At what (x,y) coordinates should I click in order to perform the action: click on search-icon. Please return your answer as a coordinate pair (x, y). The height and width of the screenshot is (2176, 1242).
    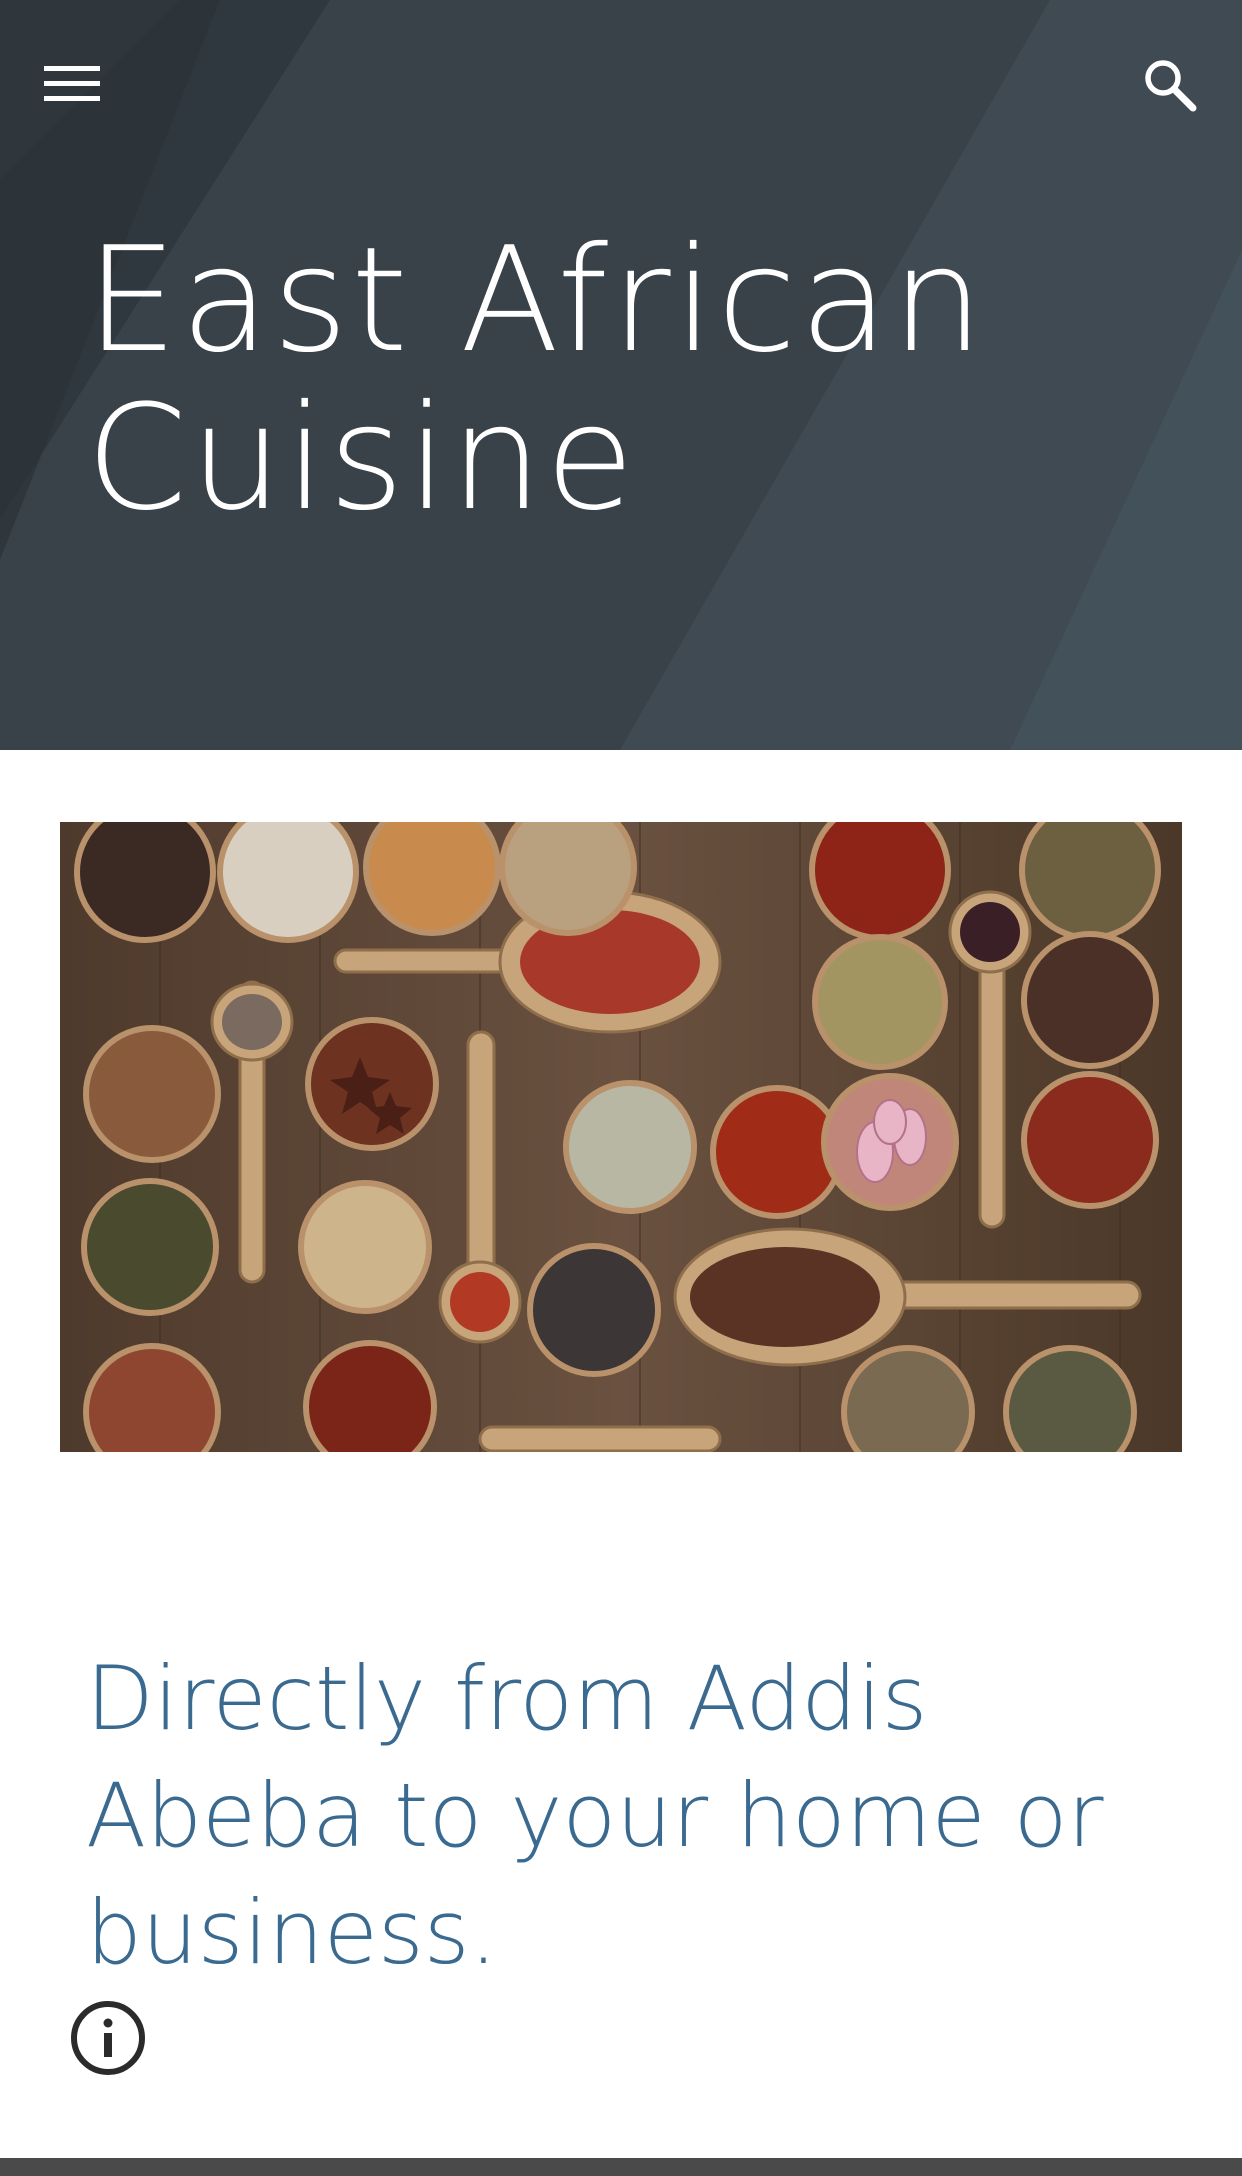
    Looking at the image, I should click on (1171, 86).